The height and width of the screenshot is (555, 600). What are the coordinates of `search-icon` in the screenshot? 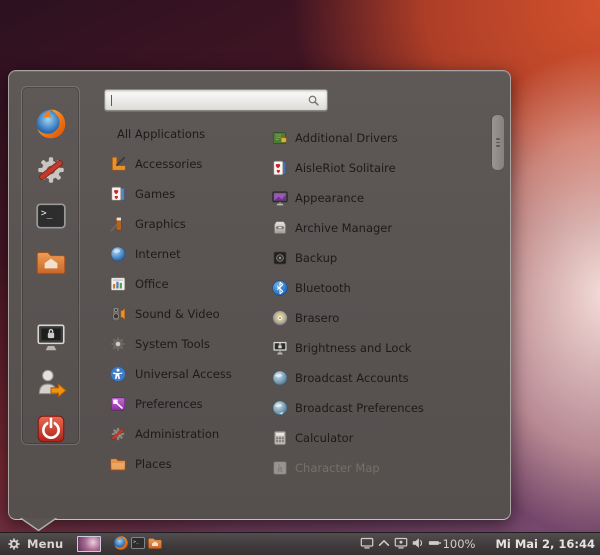 It's located at (313, 100).